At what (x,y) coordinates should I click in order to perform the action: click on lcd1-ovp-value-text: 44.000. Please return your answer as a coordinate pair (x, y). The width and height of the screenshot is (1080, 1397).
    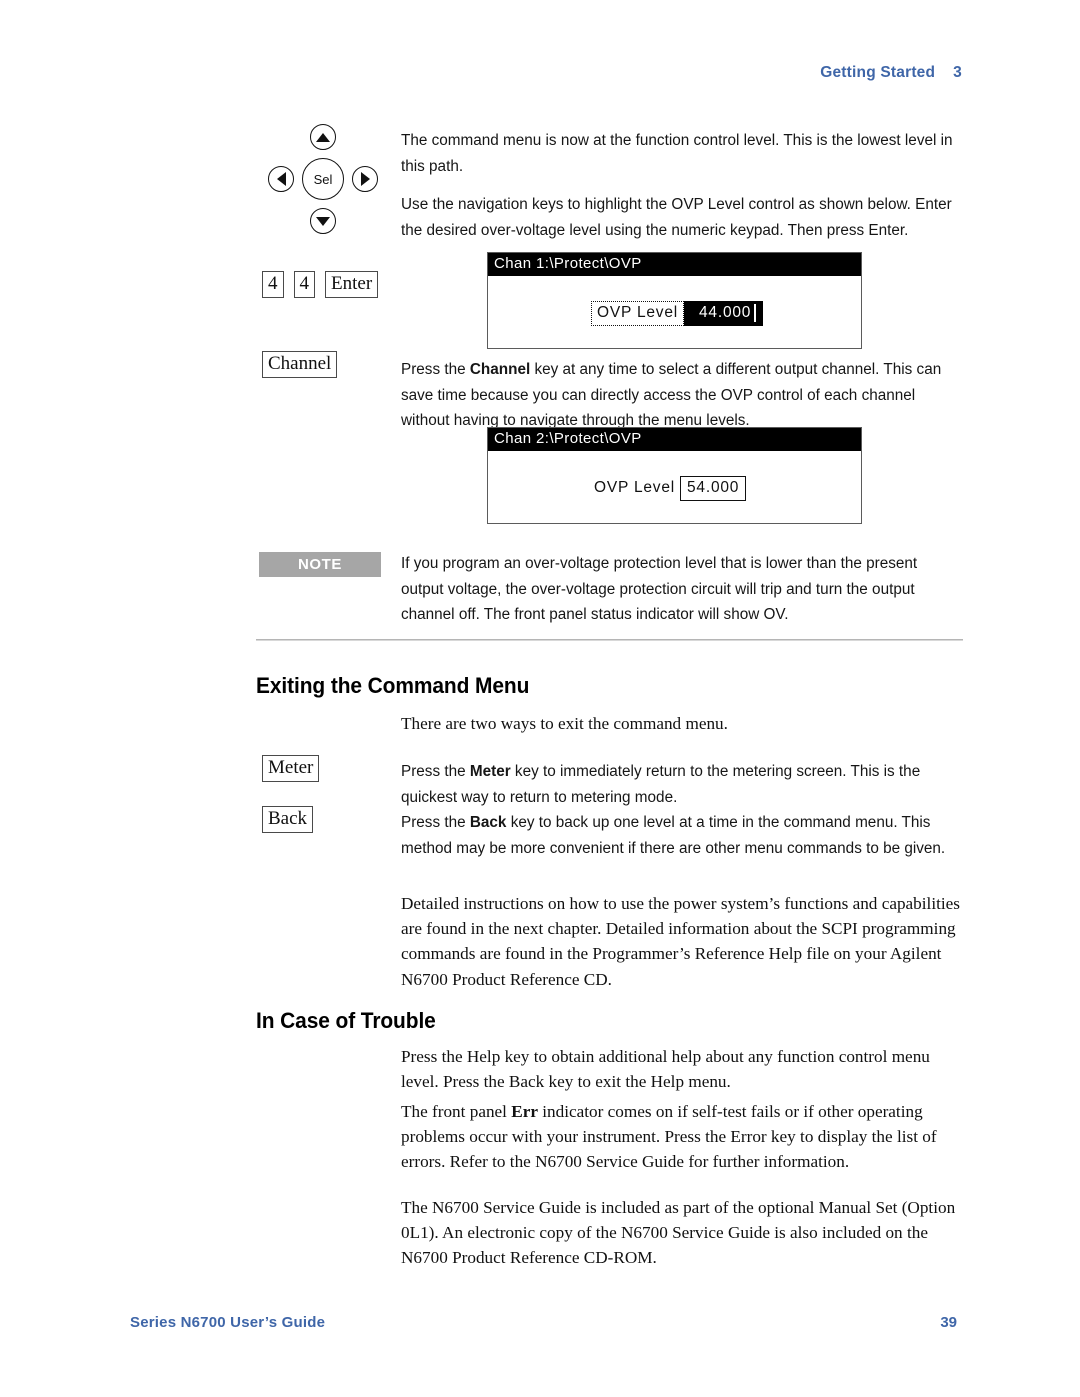
    Looking at the image, I should click on (725, 312).